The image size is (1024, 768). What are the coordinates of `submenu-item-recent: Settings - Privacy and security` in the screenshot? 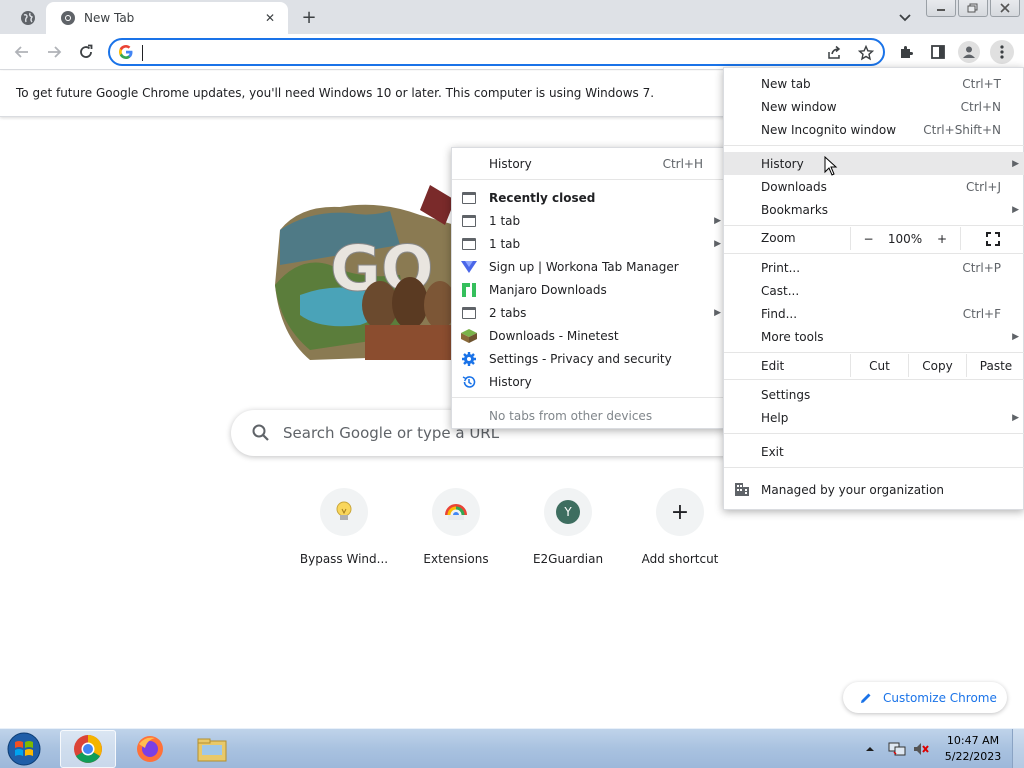 It's located at (589, 358).